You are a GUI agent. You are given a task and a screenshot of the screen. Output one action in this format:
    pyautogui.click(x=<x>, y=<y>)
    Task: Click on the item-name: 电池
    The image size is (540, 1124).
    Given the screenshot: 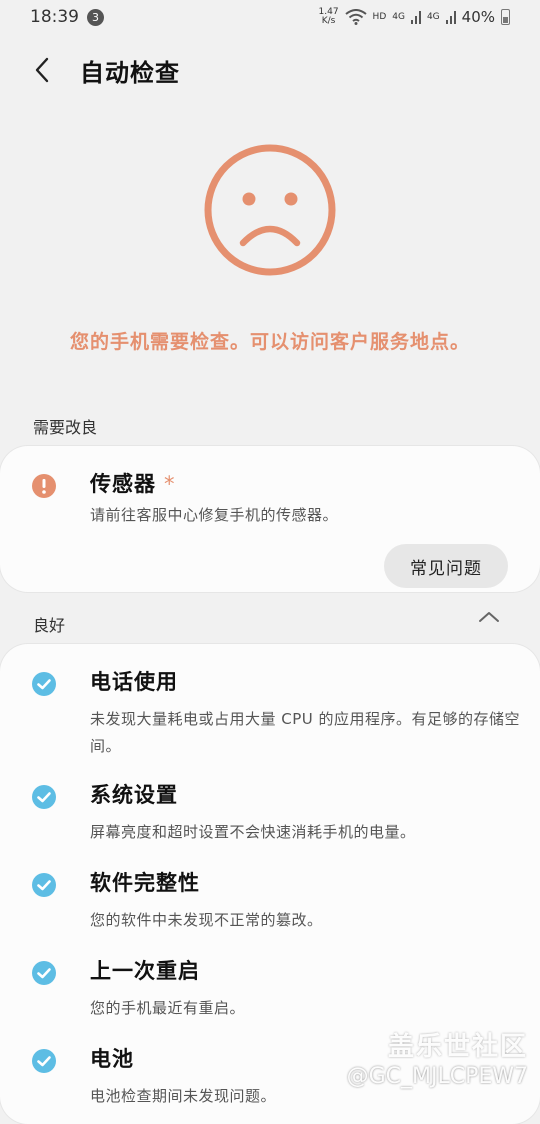 What is the action you would take?
    pyautogui.click(x=112, y=1059)
    